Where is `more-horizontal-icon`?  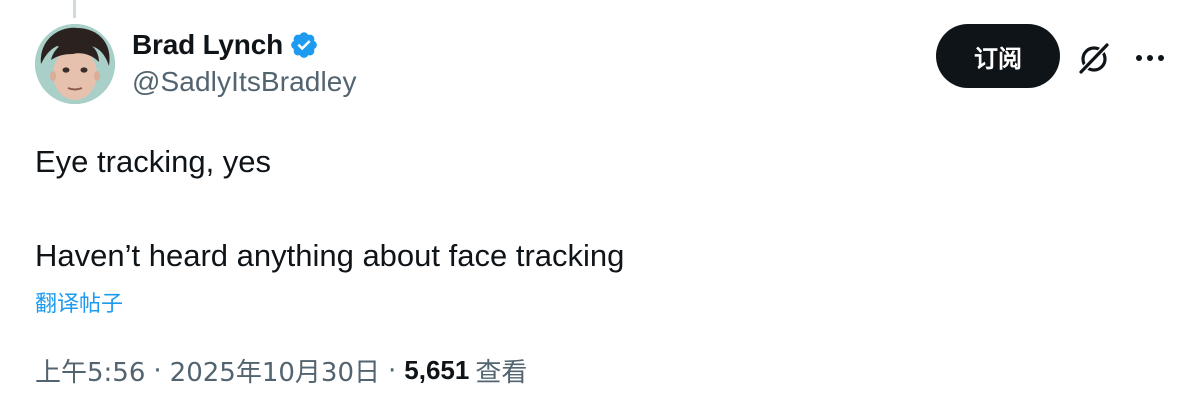 more-horizontal-icon is located at coordinates (1150, 58).